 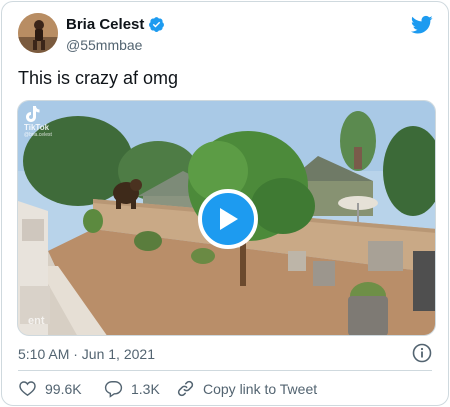 I want to click on play-icon, so click(x=229, y=219).